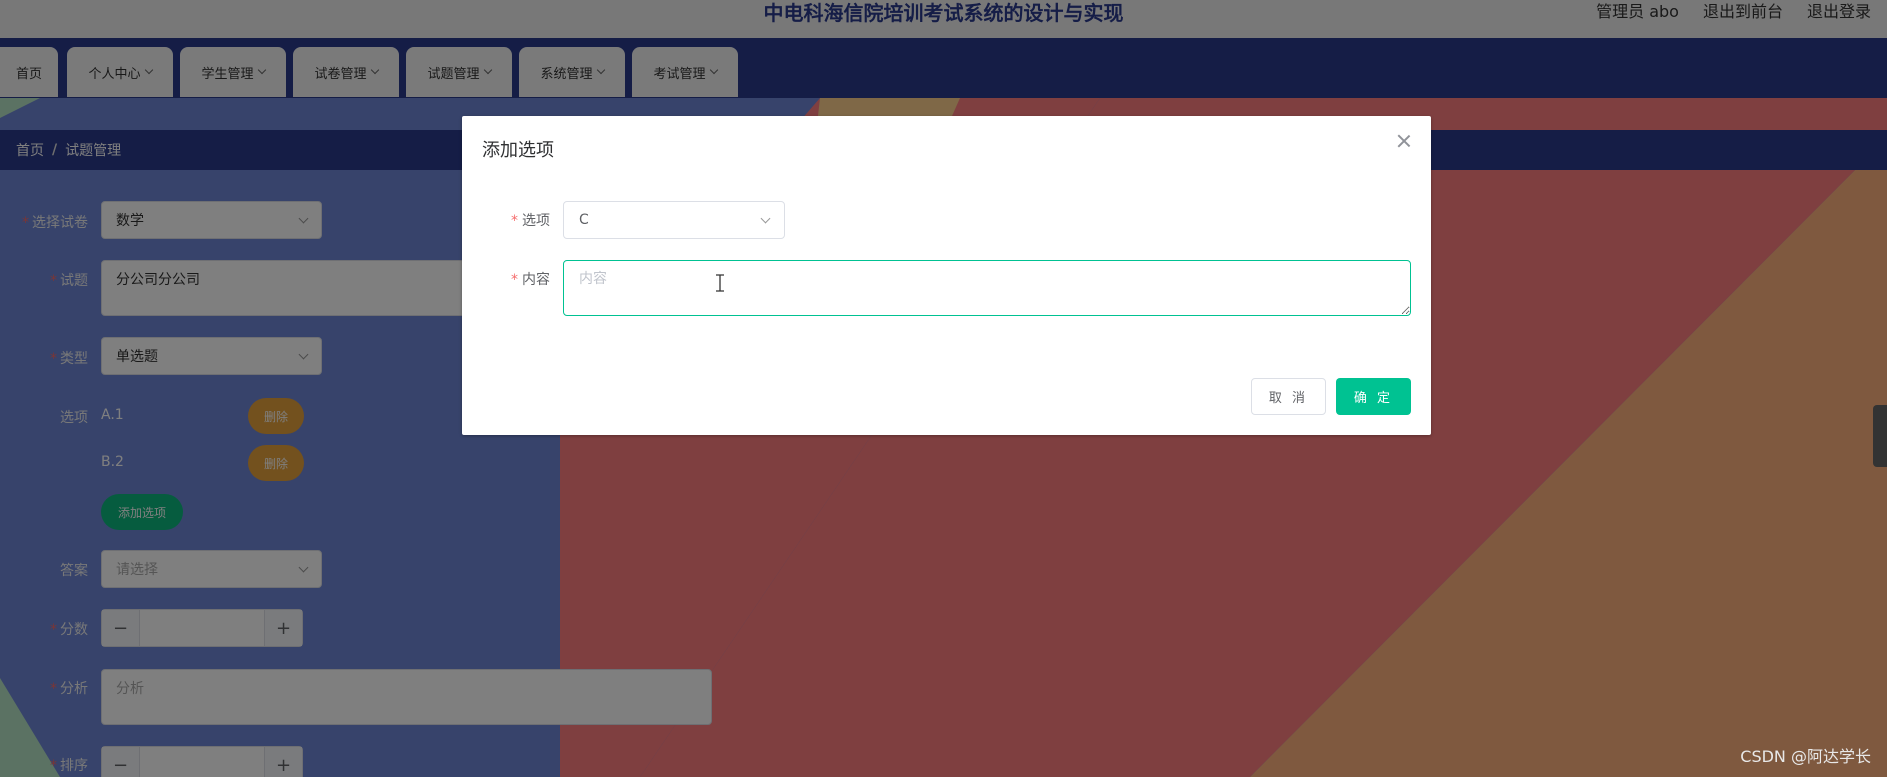 The width and height of the screenshot is (1887, 777). I want to click on text-cursor-icon, so click(720, 283).